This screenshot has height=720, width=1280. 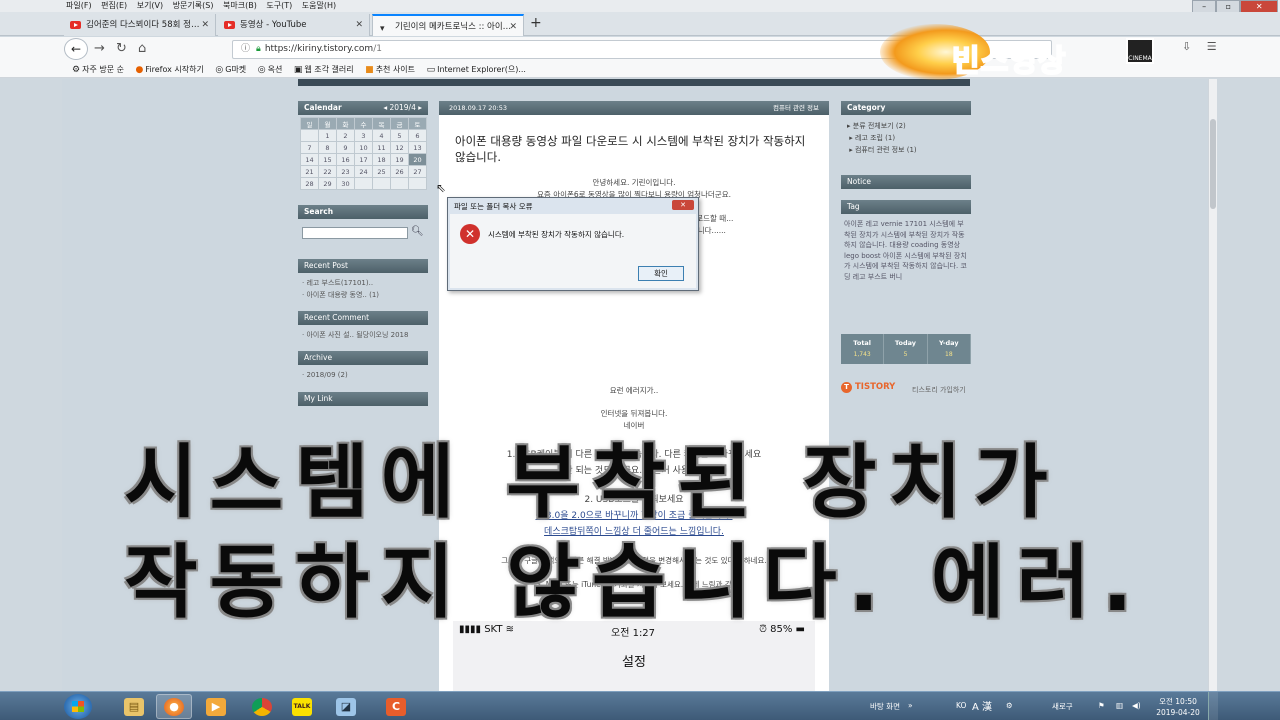 I want to click on bookmark-firefox: ● Firefox 시작하기, so click(x=170, y=70).